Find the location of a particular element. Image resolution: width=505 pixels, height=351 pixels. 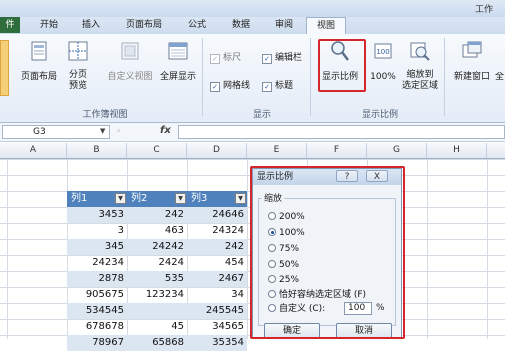

column-header-f: F is located at coordinates (337, 150).